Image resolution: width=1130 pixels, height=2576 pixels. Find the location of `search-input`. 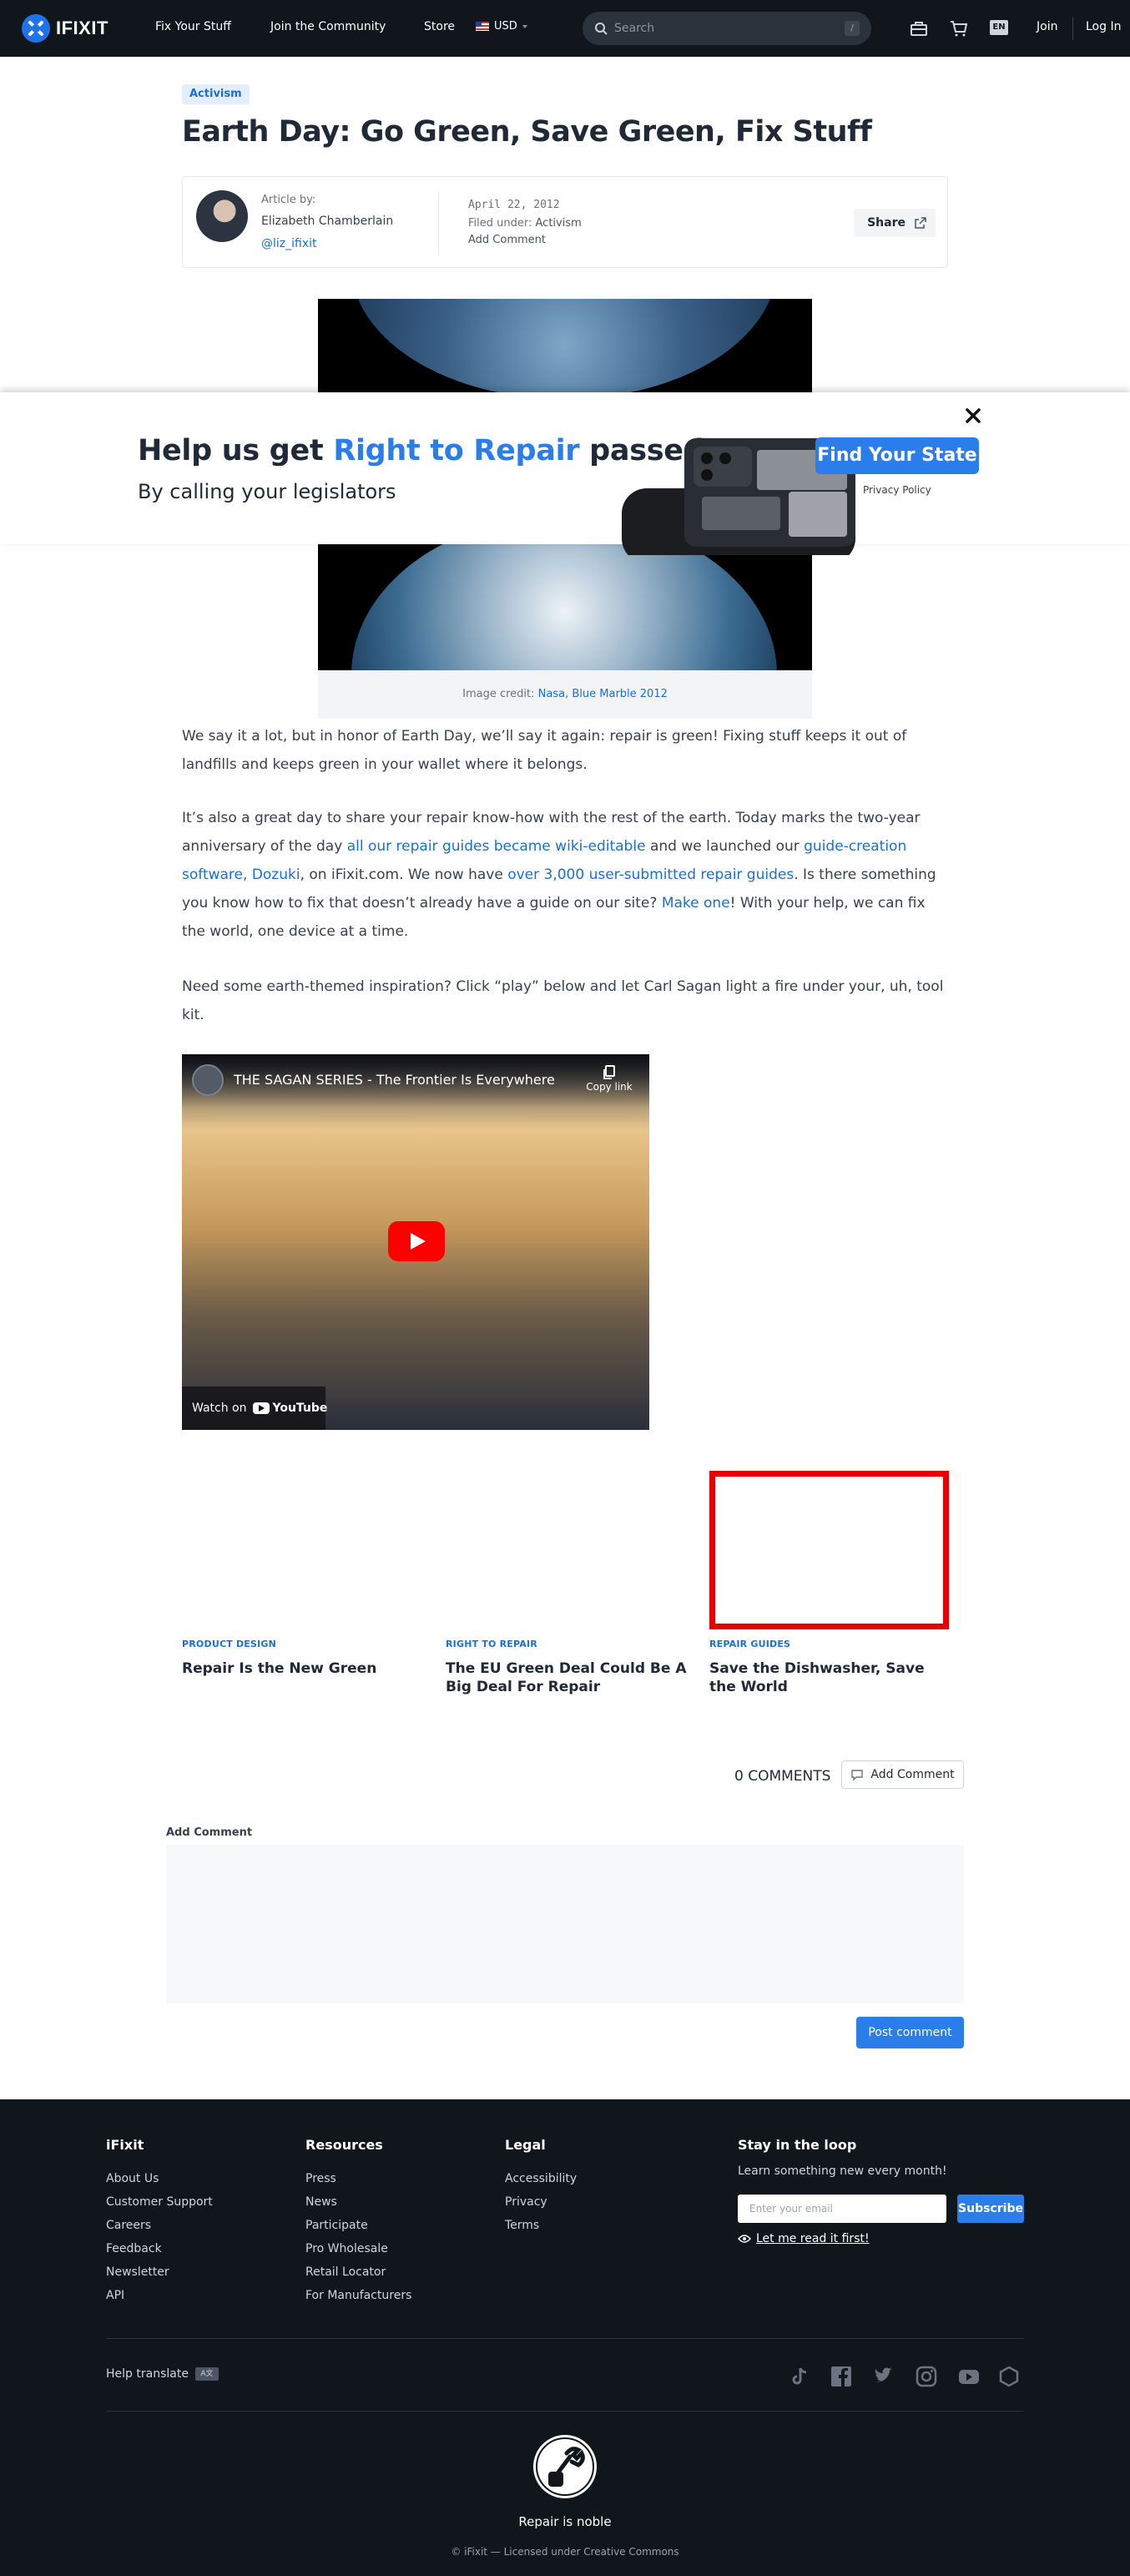

search-input is located at coordinates (727, 28).